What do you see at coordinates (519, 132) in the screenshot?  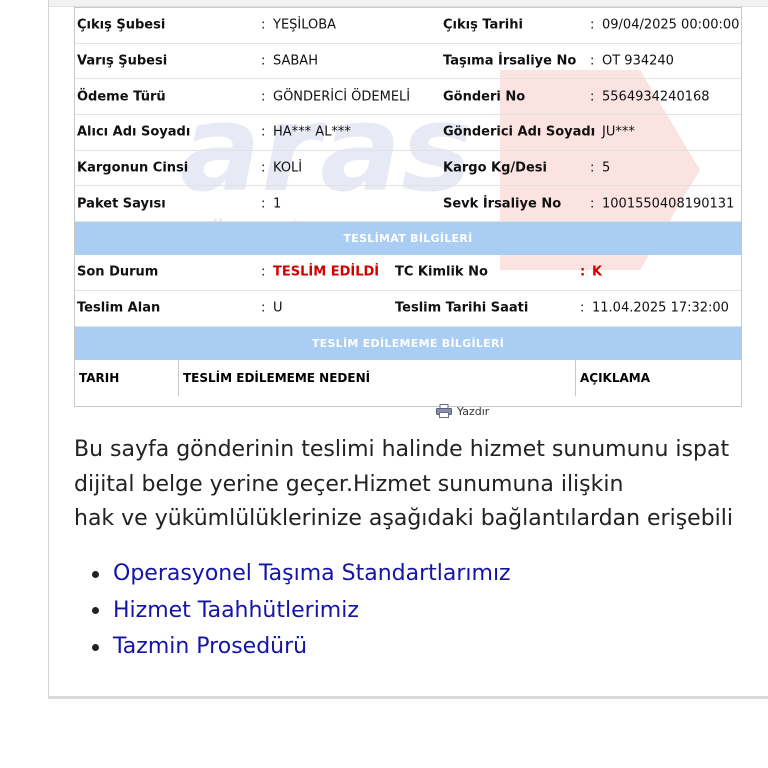 I see `field-label: Gönderici Adı Soyadı` at bounding box center [519, 132].